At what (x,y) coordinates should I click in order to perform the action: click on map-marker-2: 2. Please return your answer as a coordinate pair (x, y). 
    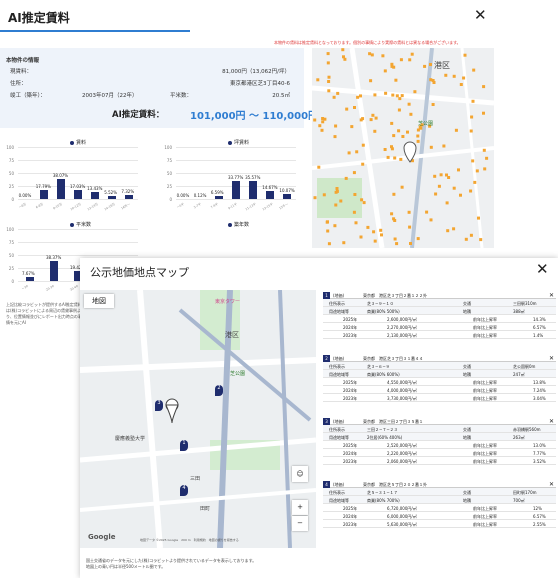
    Looking at the image, I should click on (219, 390).